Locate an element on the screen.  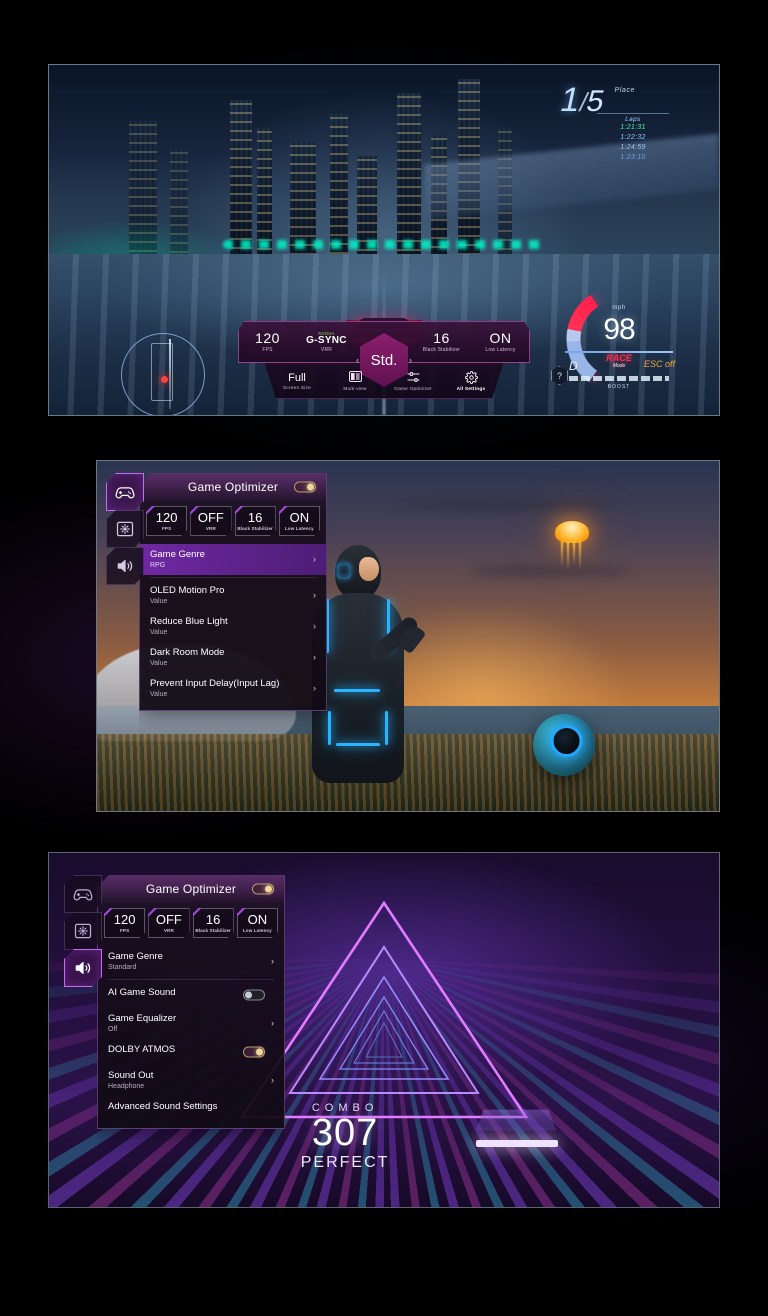
neon-guardrail is located at coordinates (384, 244).